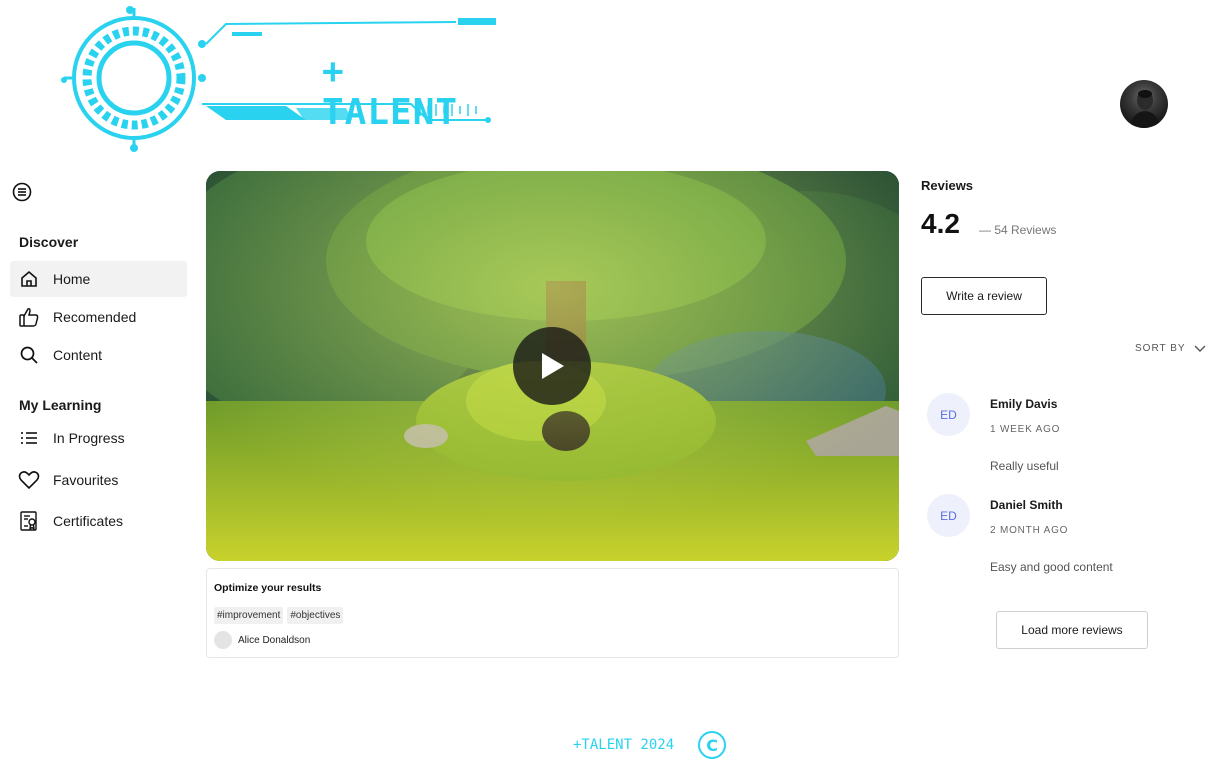 This screenshot has height=759, width=1209. I want to click on video-title: Optimize your results, so click(268, 588).